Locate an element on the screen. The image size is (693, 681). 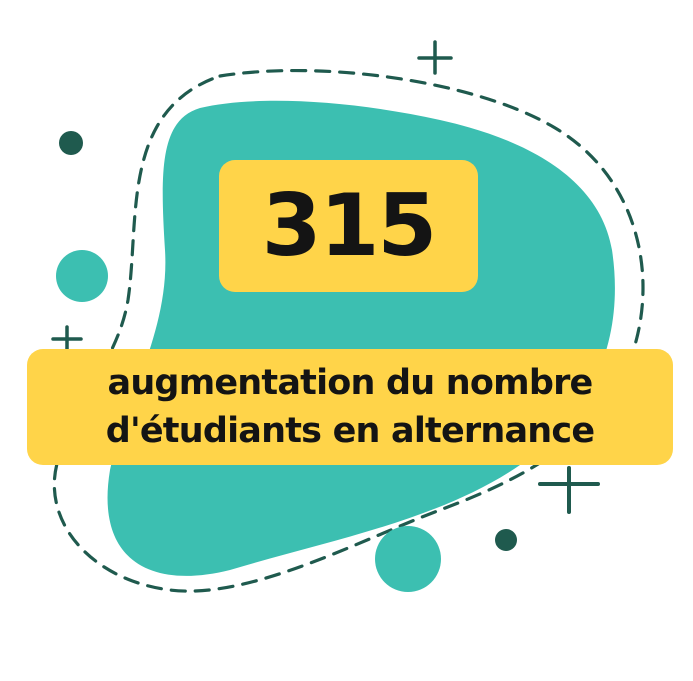
stat-value-box: 315 is located at coordinates (348, 226).